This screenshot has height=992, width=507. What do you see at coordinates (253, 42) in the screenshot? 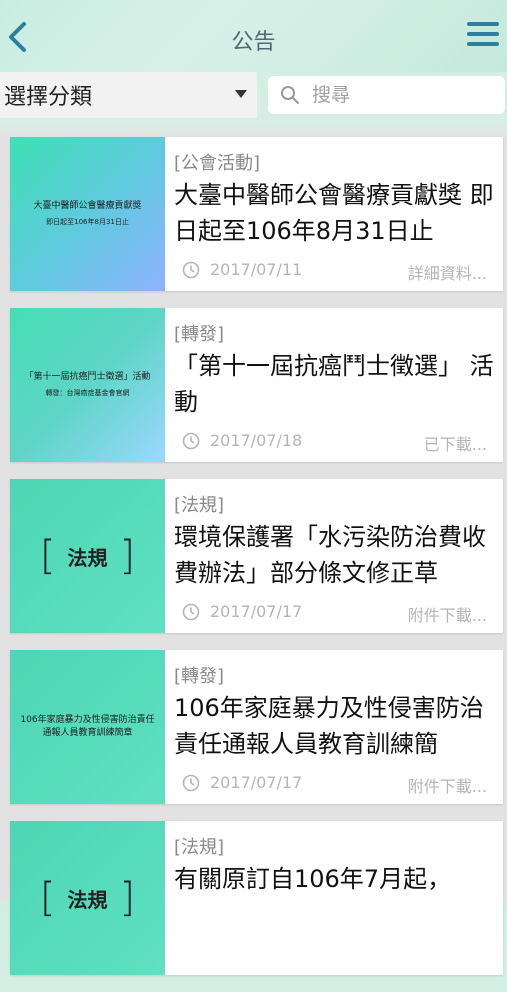
I see `page-title: 公告` at bounding box center [253, 42].